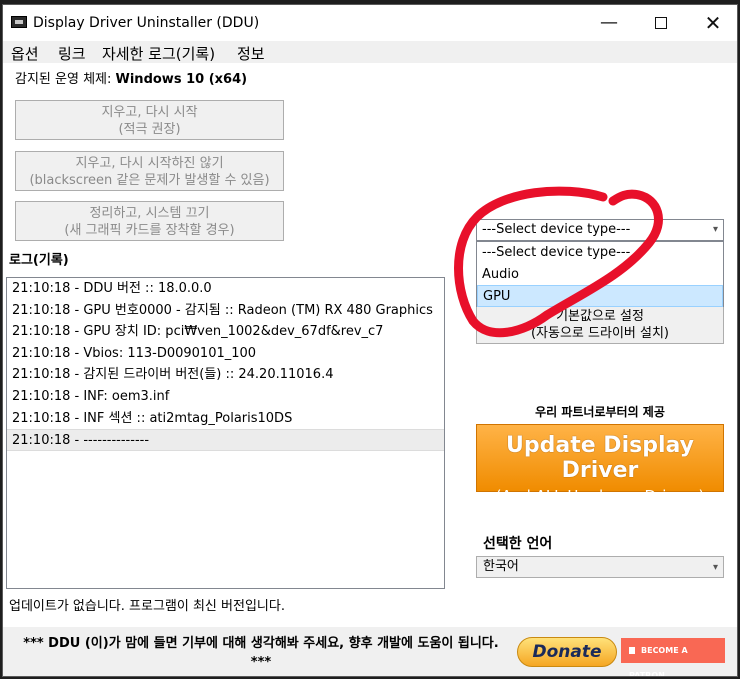 The width and height of the screenshot is (740, 679). What do you see at coordinates (72, 53) in the screenshot?
I see `menu-links: 링크` at bounding box center [72, 53].